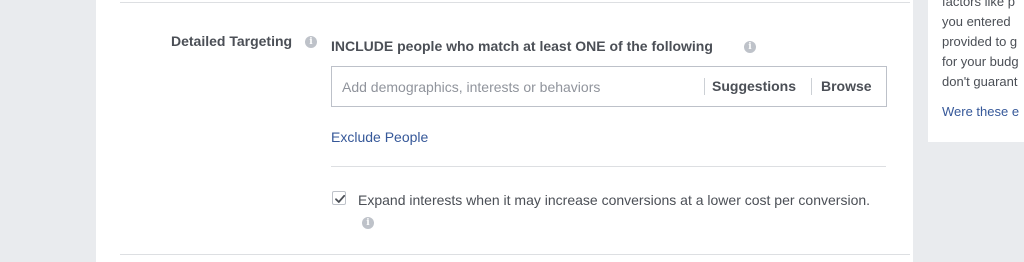 This screenshot has height=262, width=1024. Describe the element at coordinates (980, 81) in the screenshot. I see `side-panel-text: don't guarant` at that location.